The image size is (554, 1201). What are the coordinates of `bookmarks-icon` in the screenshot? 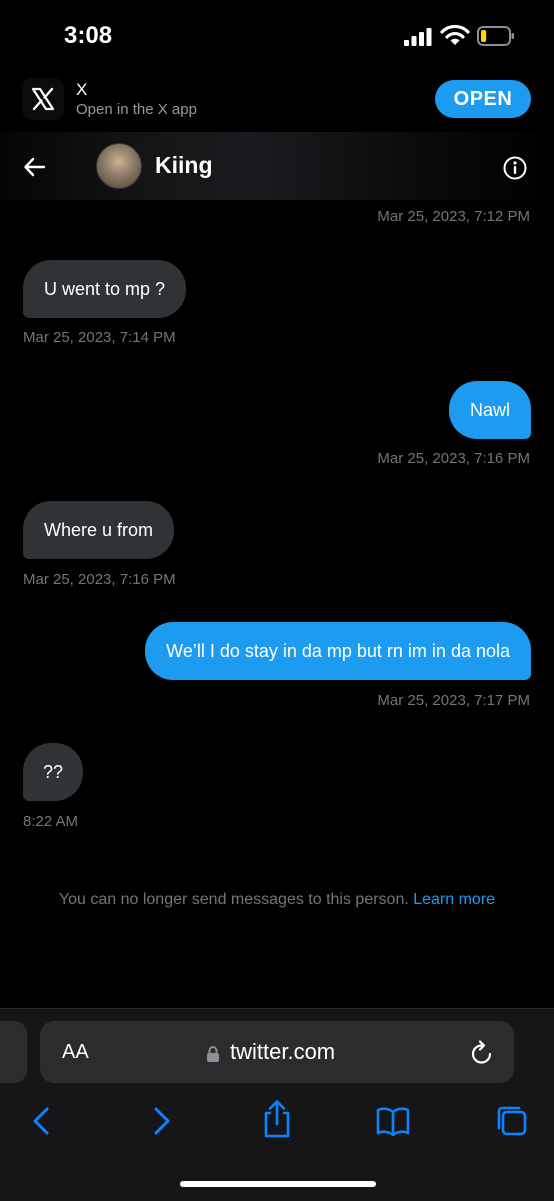 It's located at (393, 1121).